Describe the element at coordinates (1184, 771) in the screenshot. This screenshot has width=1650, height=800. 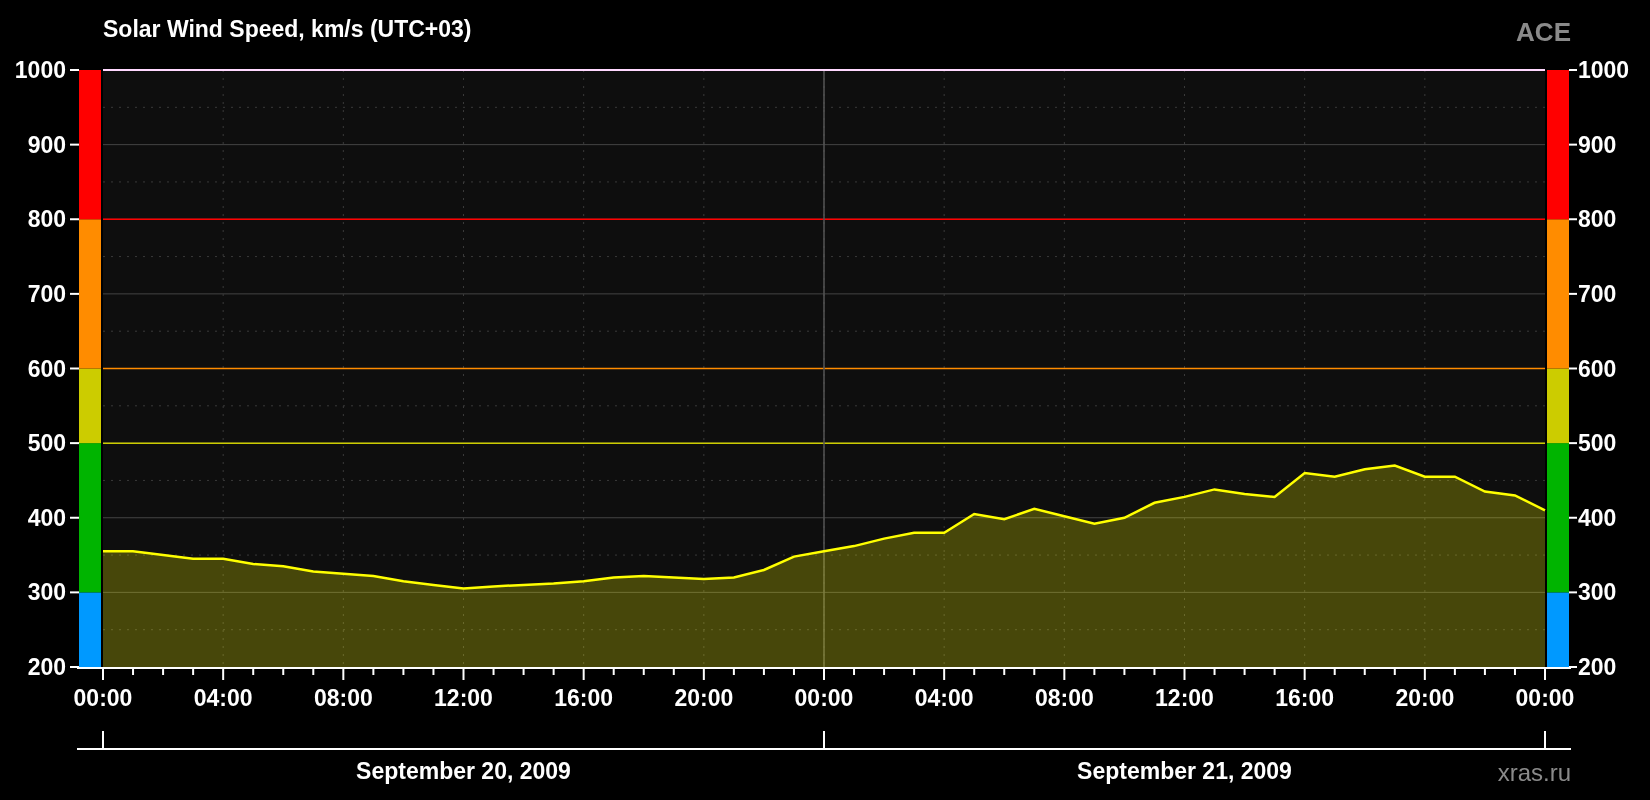
I see `date-label: September 21, 2009` at that location.